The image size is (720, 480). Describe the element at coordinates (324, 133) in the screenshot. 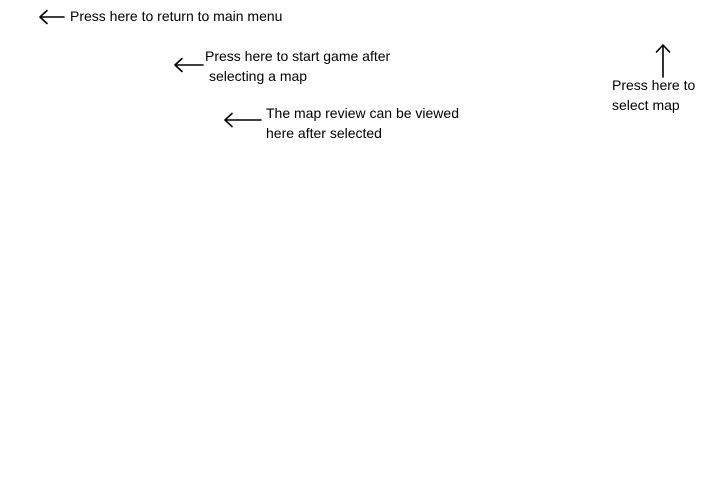

I see `map-preview-hint-line-2: here after selected` at that location.